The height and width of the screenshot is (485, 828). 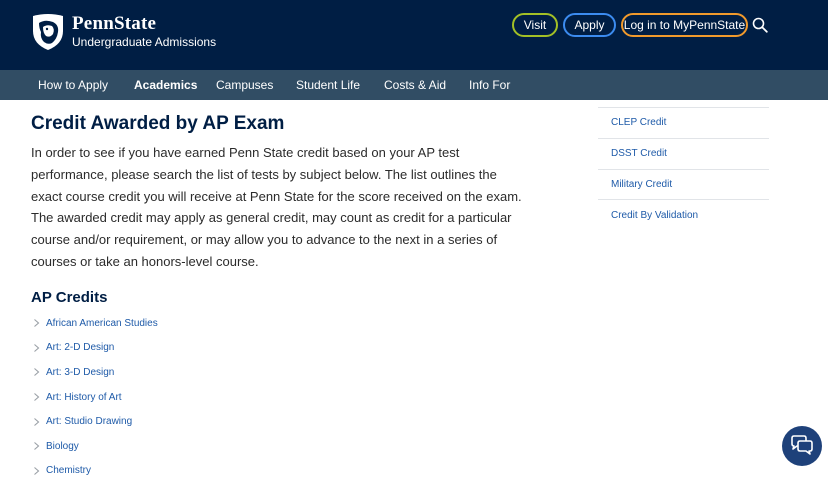 What do you see at coordinates (80, 372) in the screenshot?
I see `ap-link-art-3d-design: Art: 3-D Design` at bounding box center [80, 372].